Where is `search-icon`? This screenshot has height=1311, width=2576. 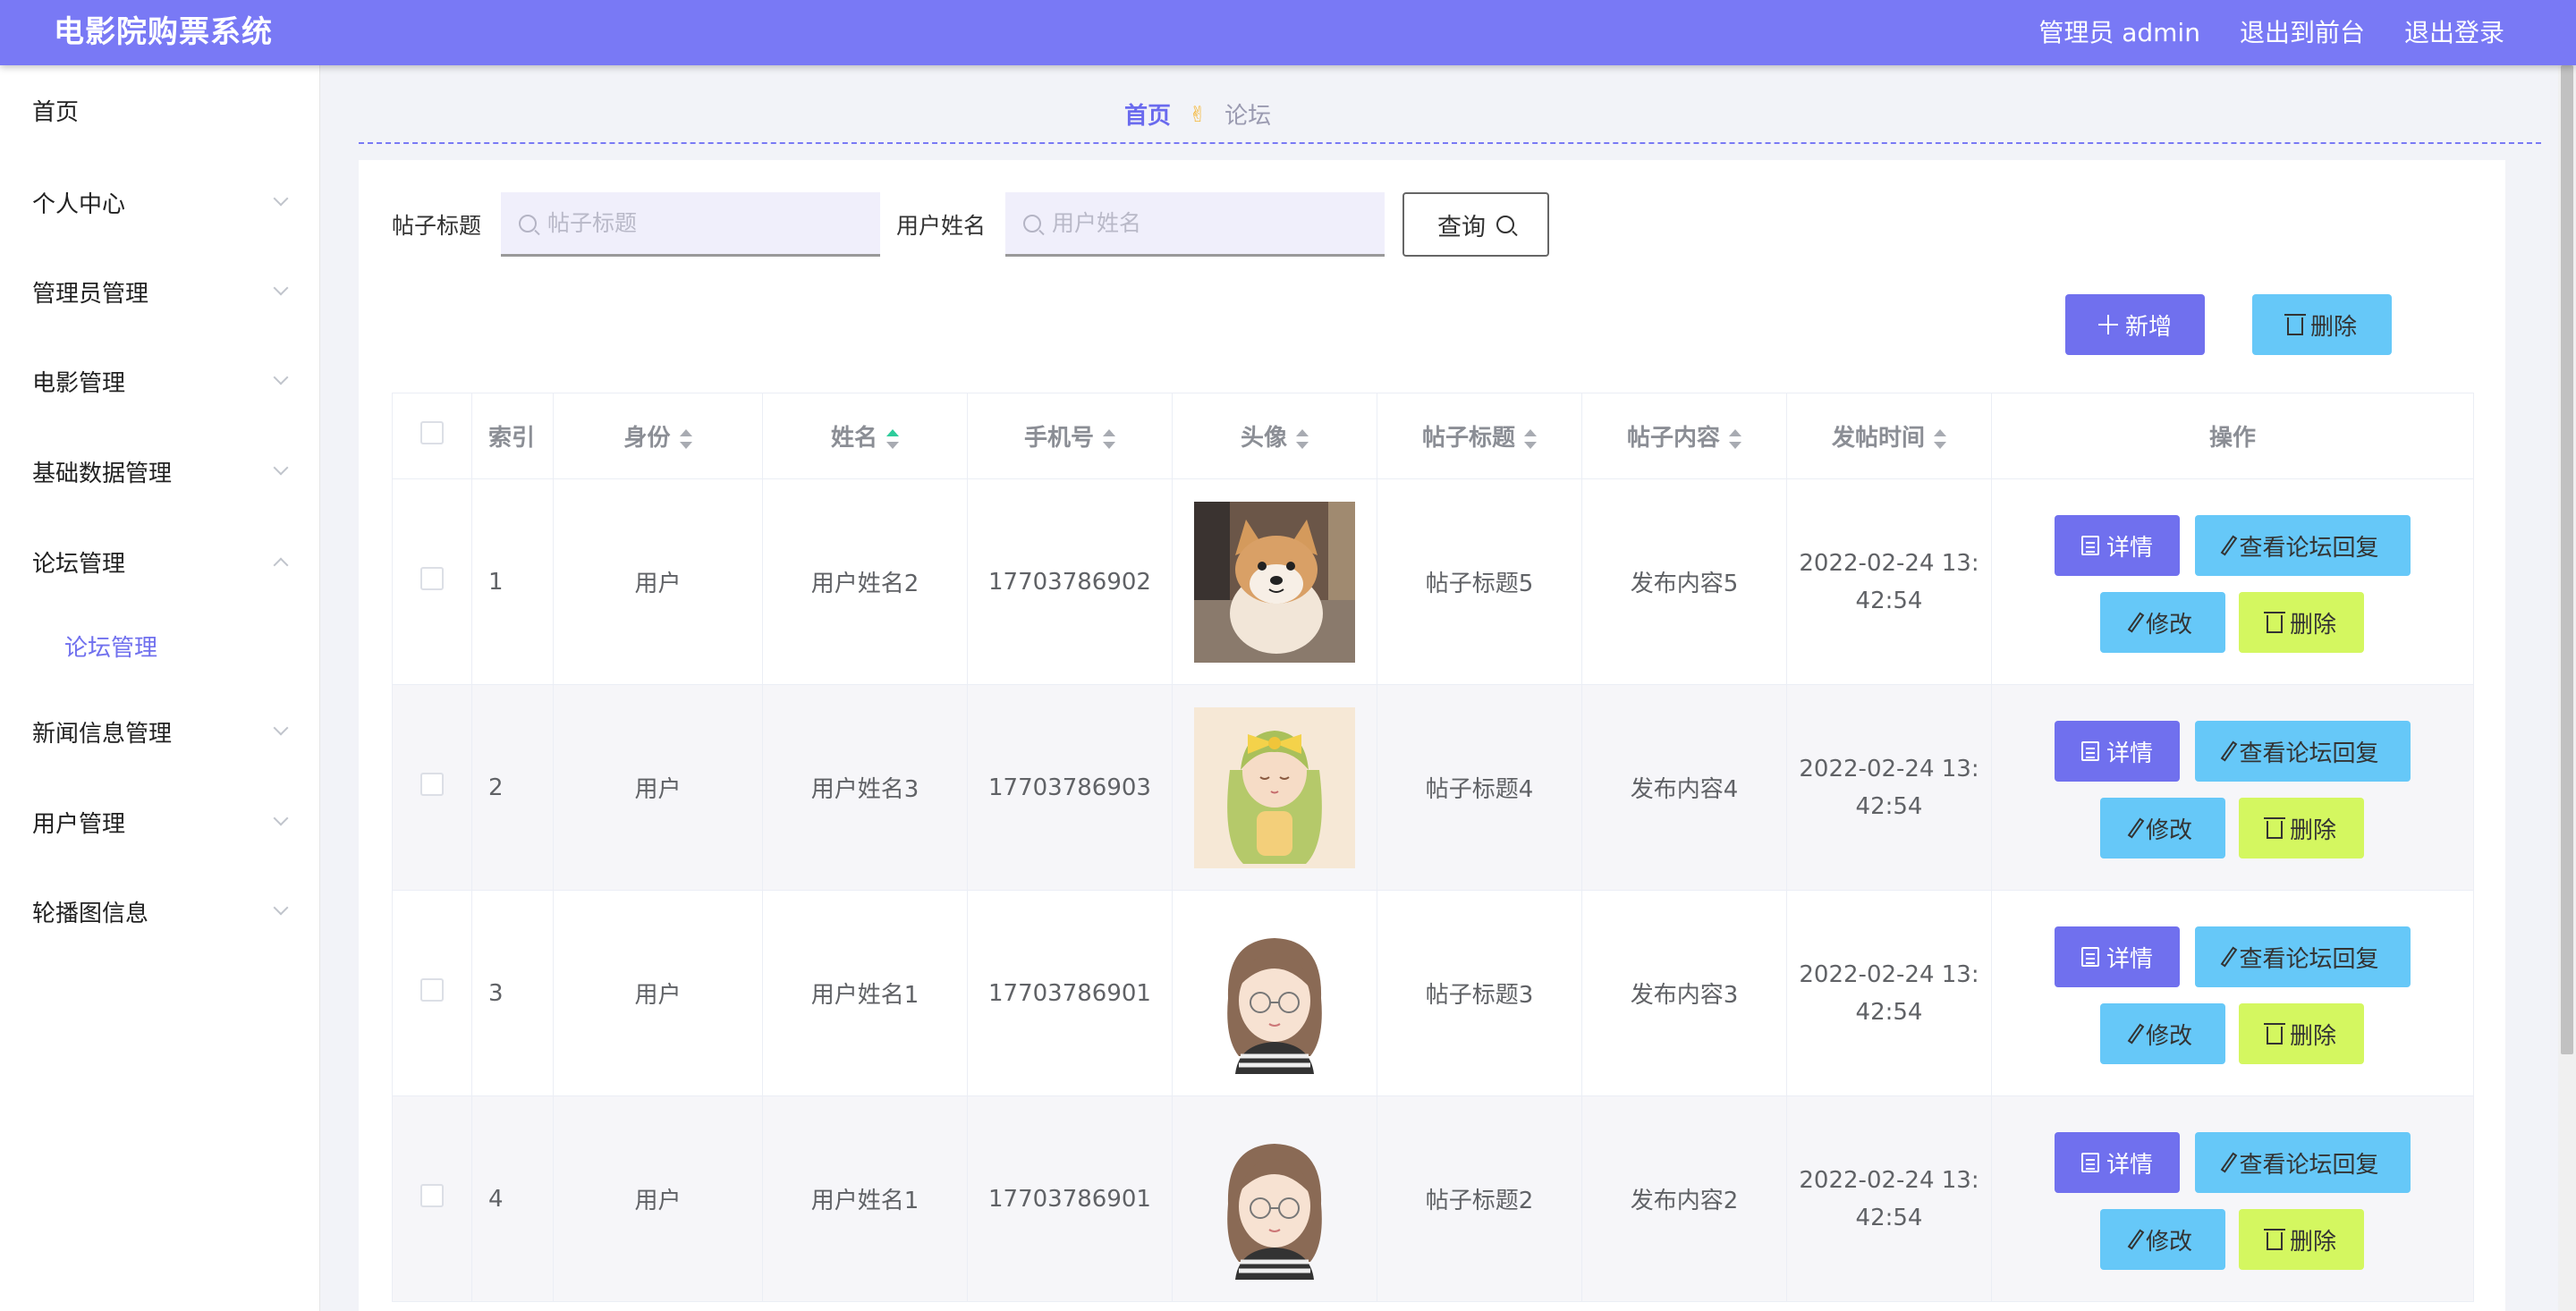 search-icon is located at coordinates (1505, 224).